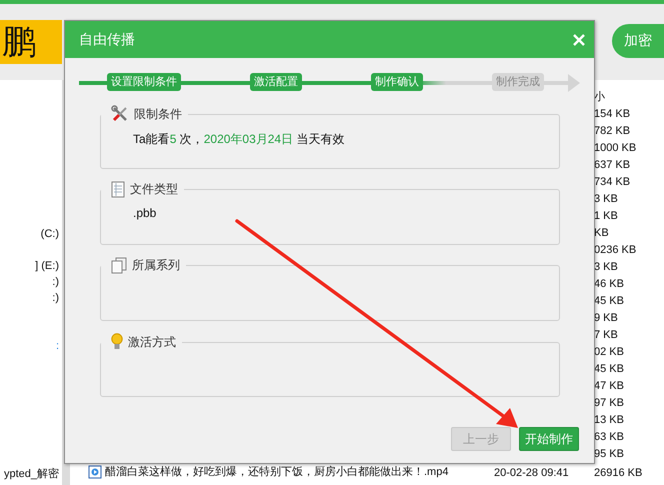  Describe the element at coordinates (95, 471) in the screenshot. I see `video-file-icon` at that location.